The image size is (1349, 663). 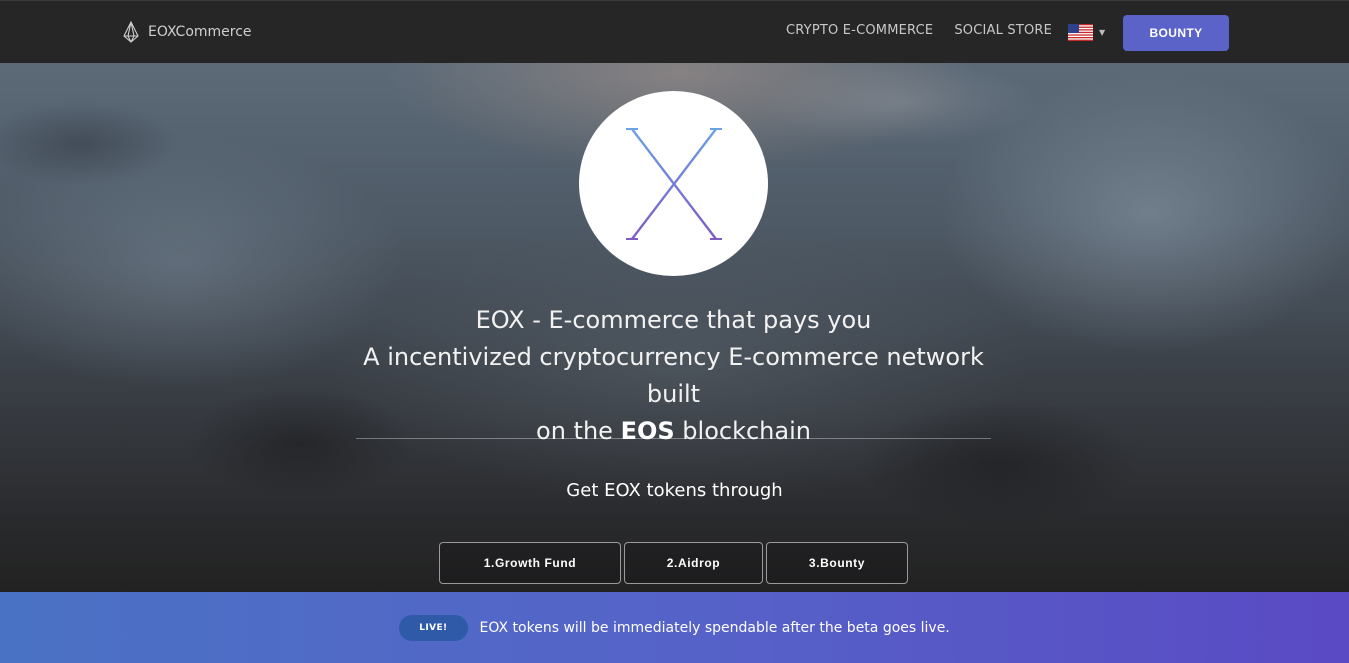 What do you see at coordinates (742, 431) in the screenshot?
I see `headline-line-3-suffix: blockchain` at bounding box center [742, 431].